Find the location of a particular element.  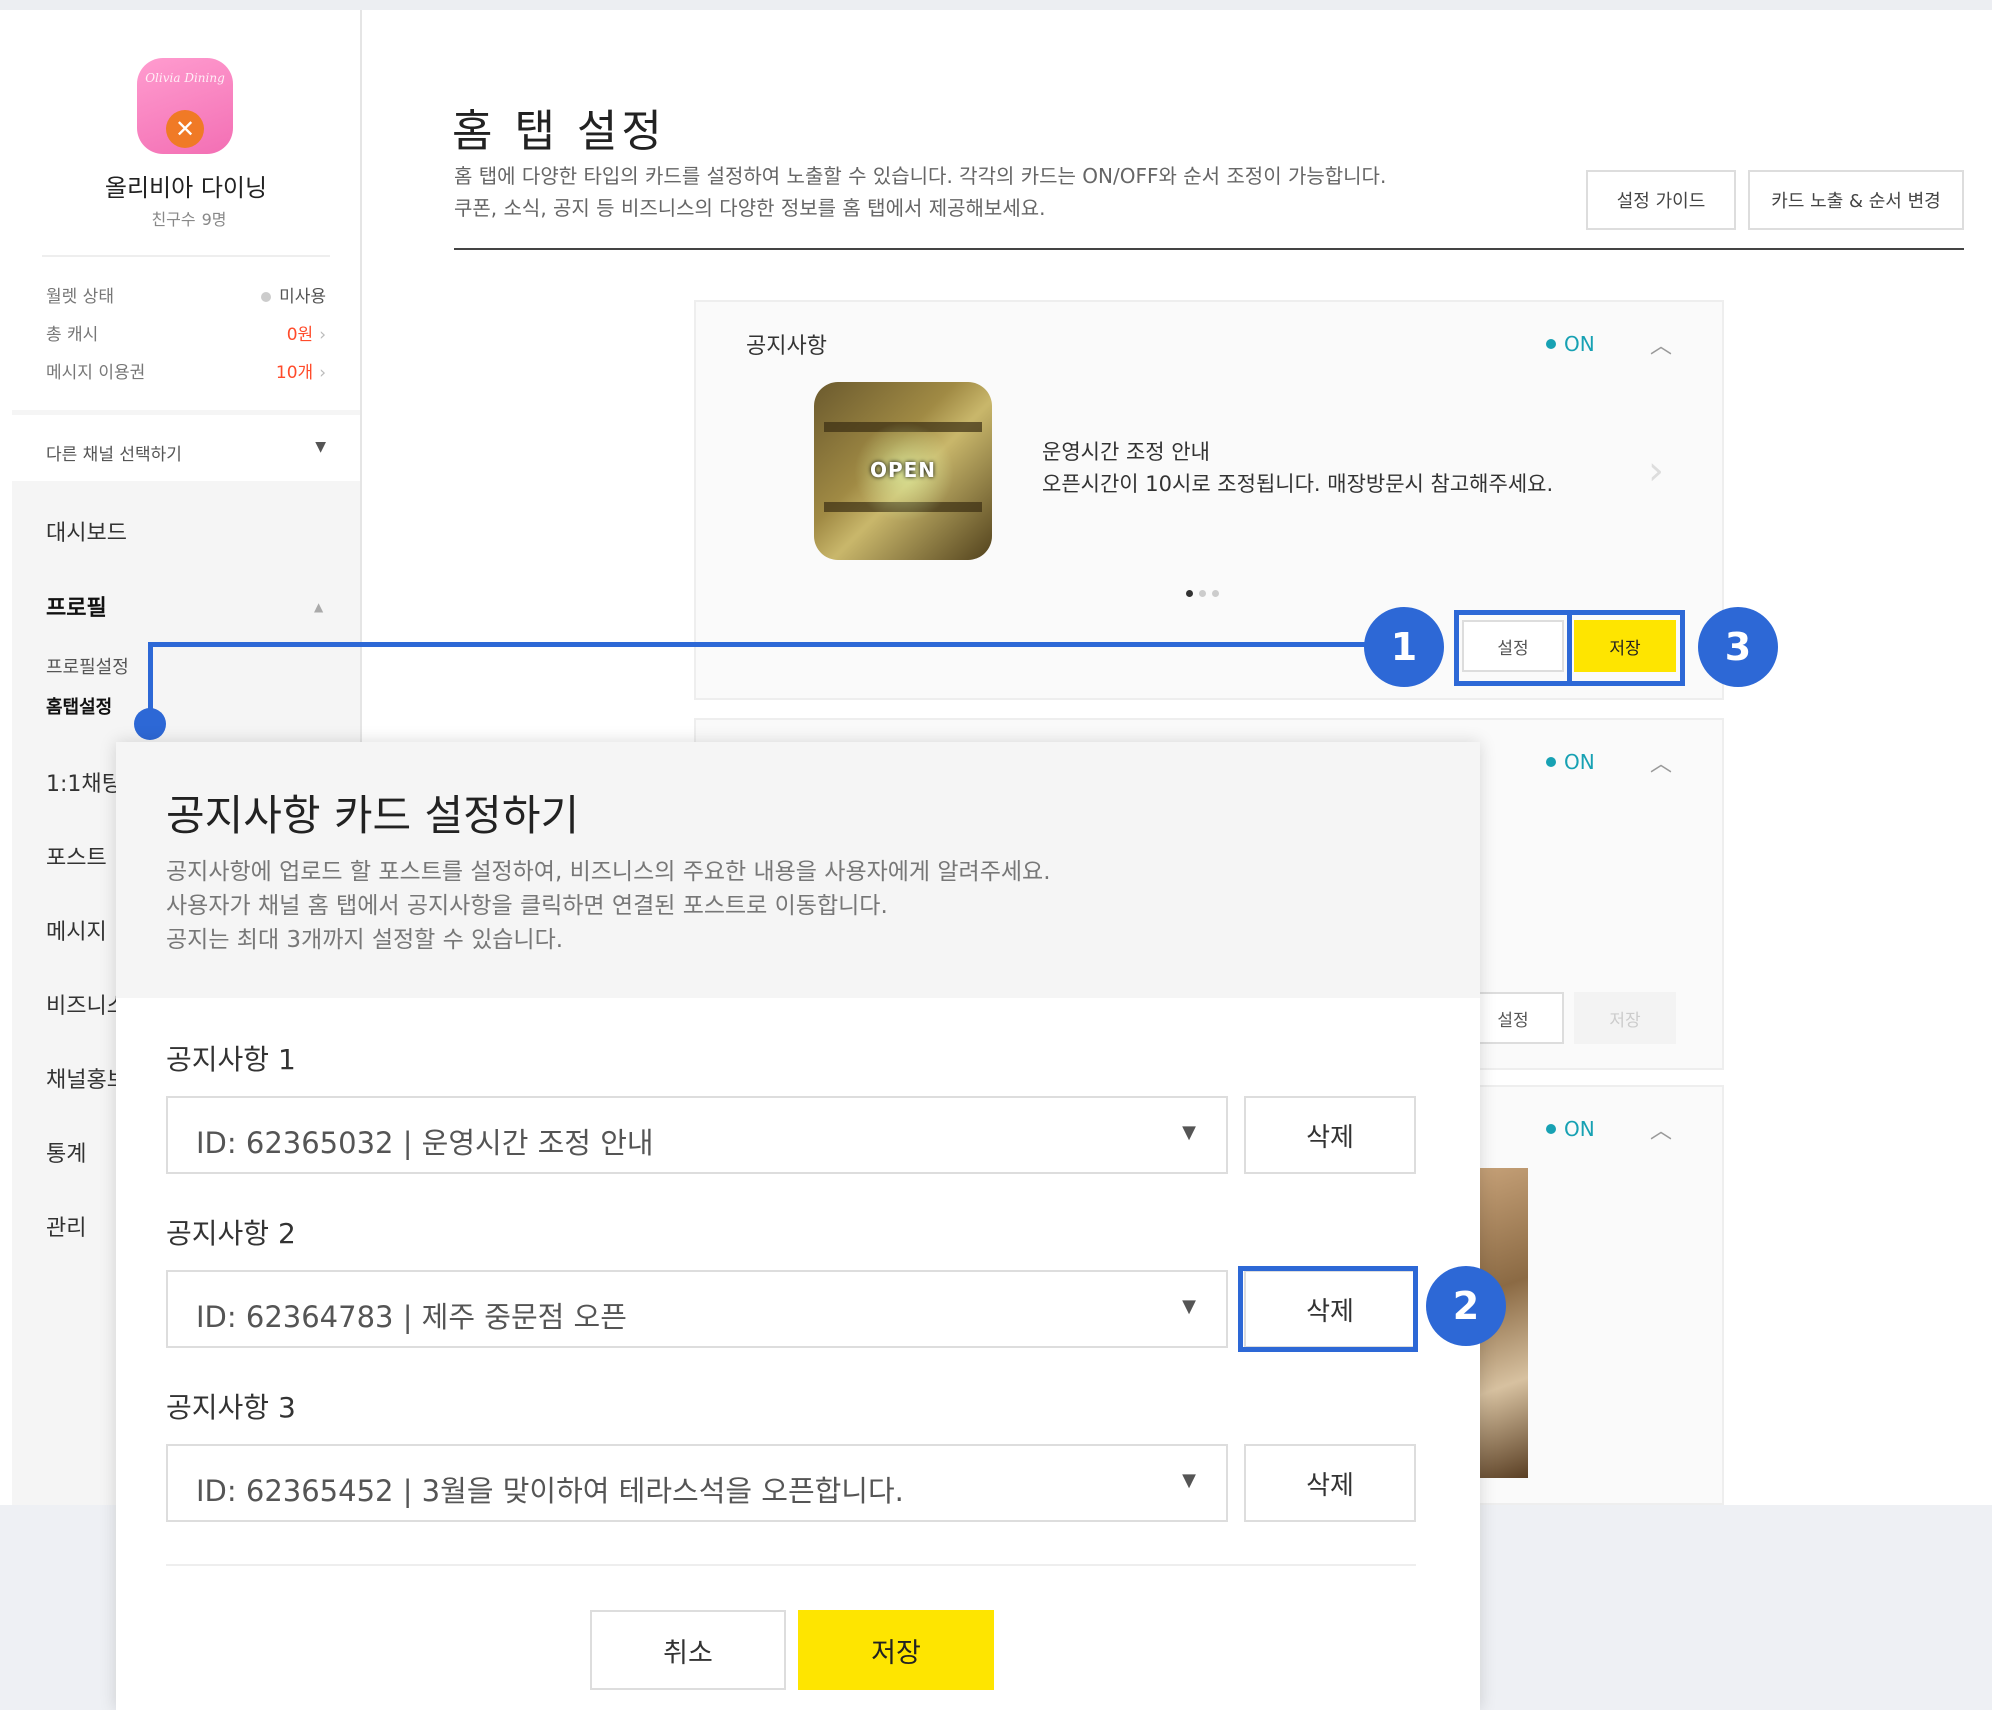

wallet-status-row: 월렛 상태 미사용 is located at coordinates (186, 297).